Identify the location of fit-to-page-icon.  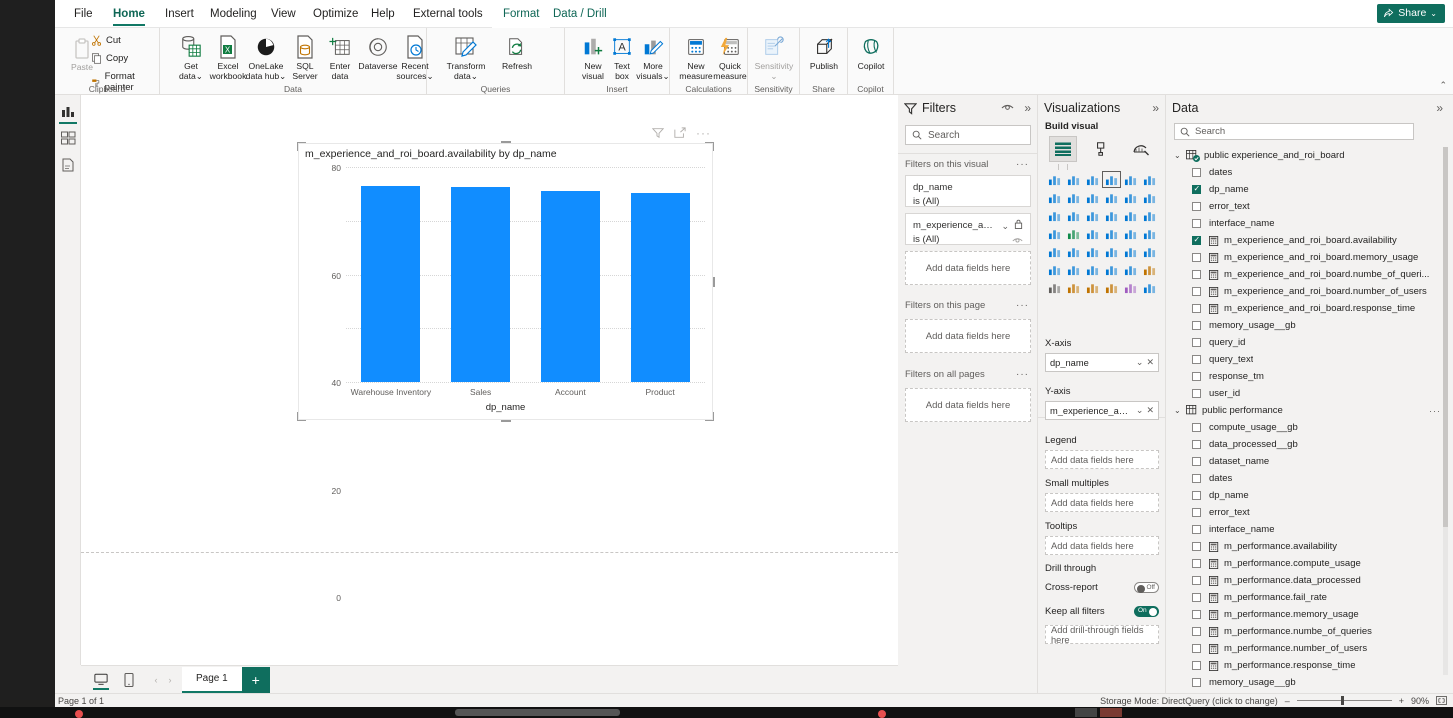
(1441, 700).